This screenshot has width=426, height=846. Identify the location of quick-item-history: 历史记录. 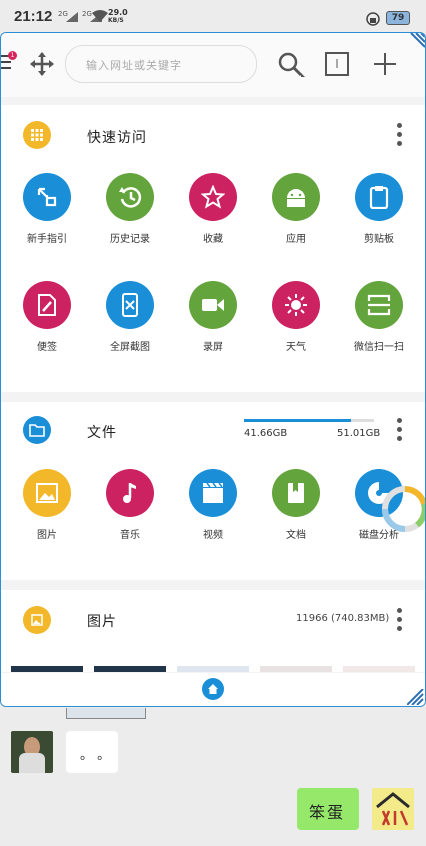
(130, 209).